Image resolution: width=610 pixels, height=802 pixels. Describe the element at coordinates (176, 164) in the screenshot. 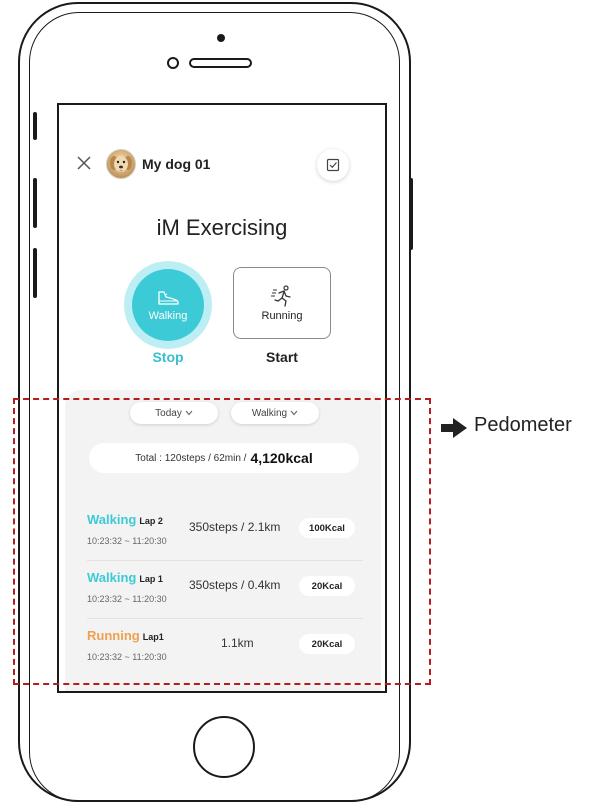

I see `dog-name: My dog 01` at that location.